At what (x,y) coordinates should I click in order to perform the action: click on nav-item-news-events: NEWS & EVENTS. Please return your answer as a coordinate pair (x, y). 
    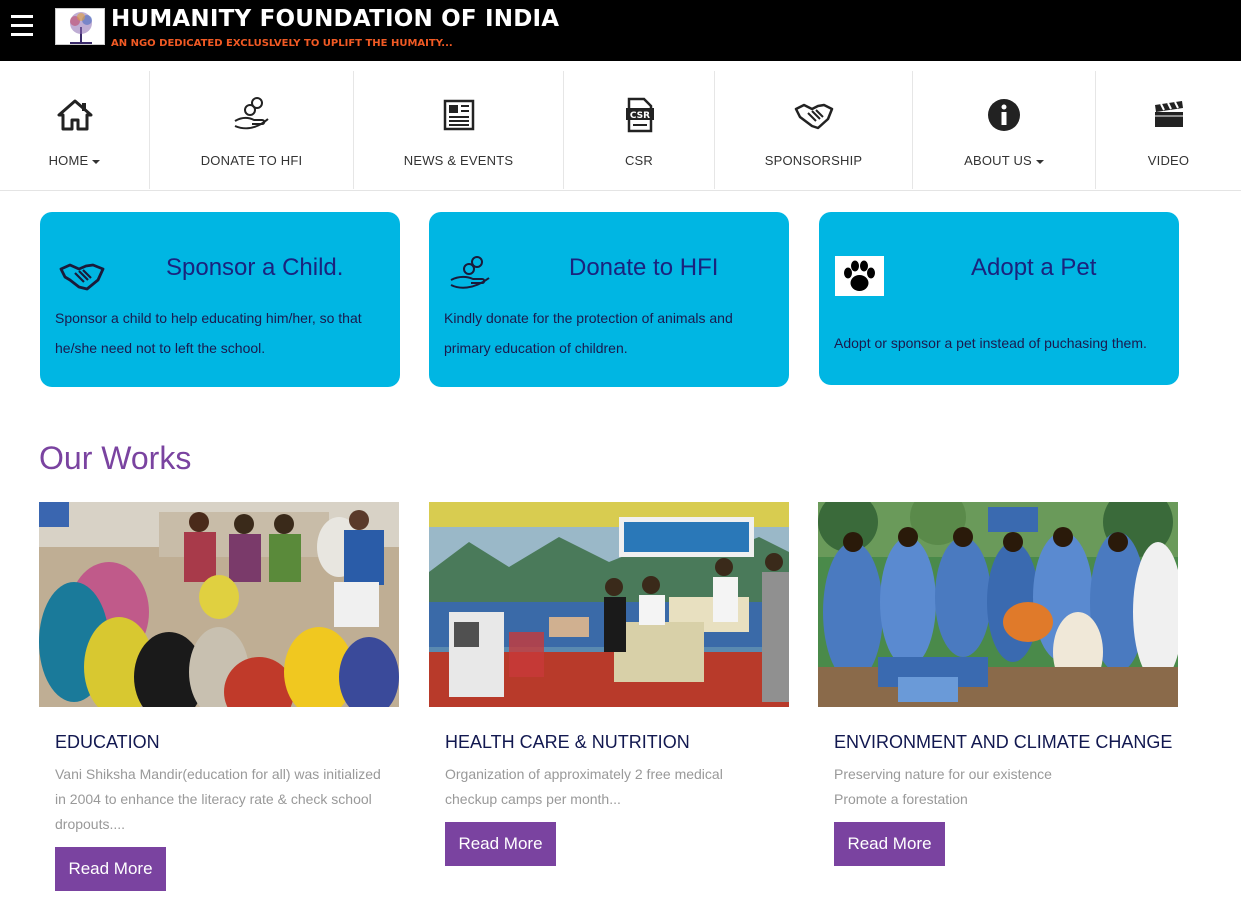
    Looking at the image, I should click on (458, 130).